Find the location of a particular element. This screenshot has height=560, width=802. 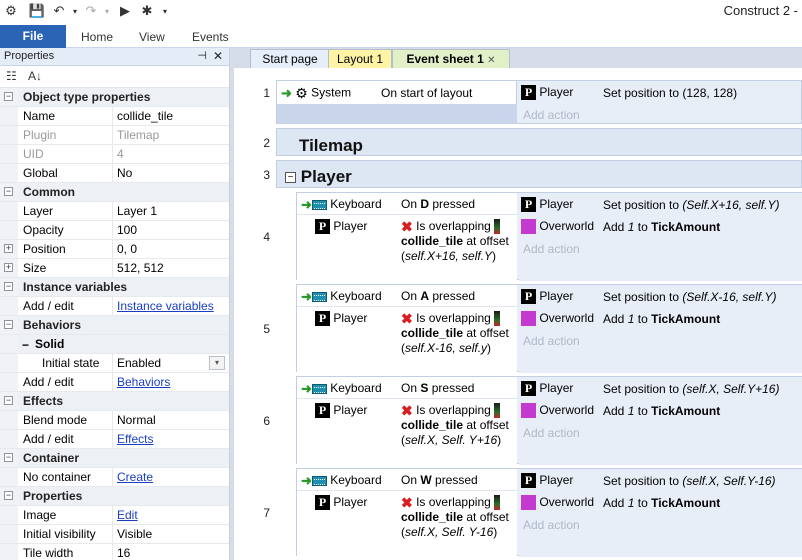

ribbon-tab-view: View is located at coordinates (152, 37).